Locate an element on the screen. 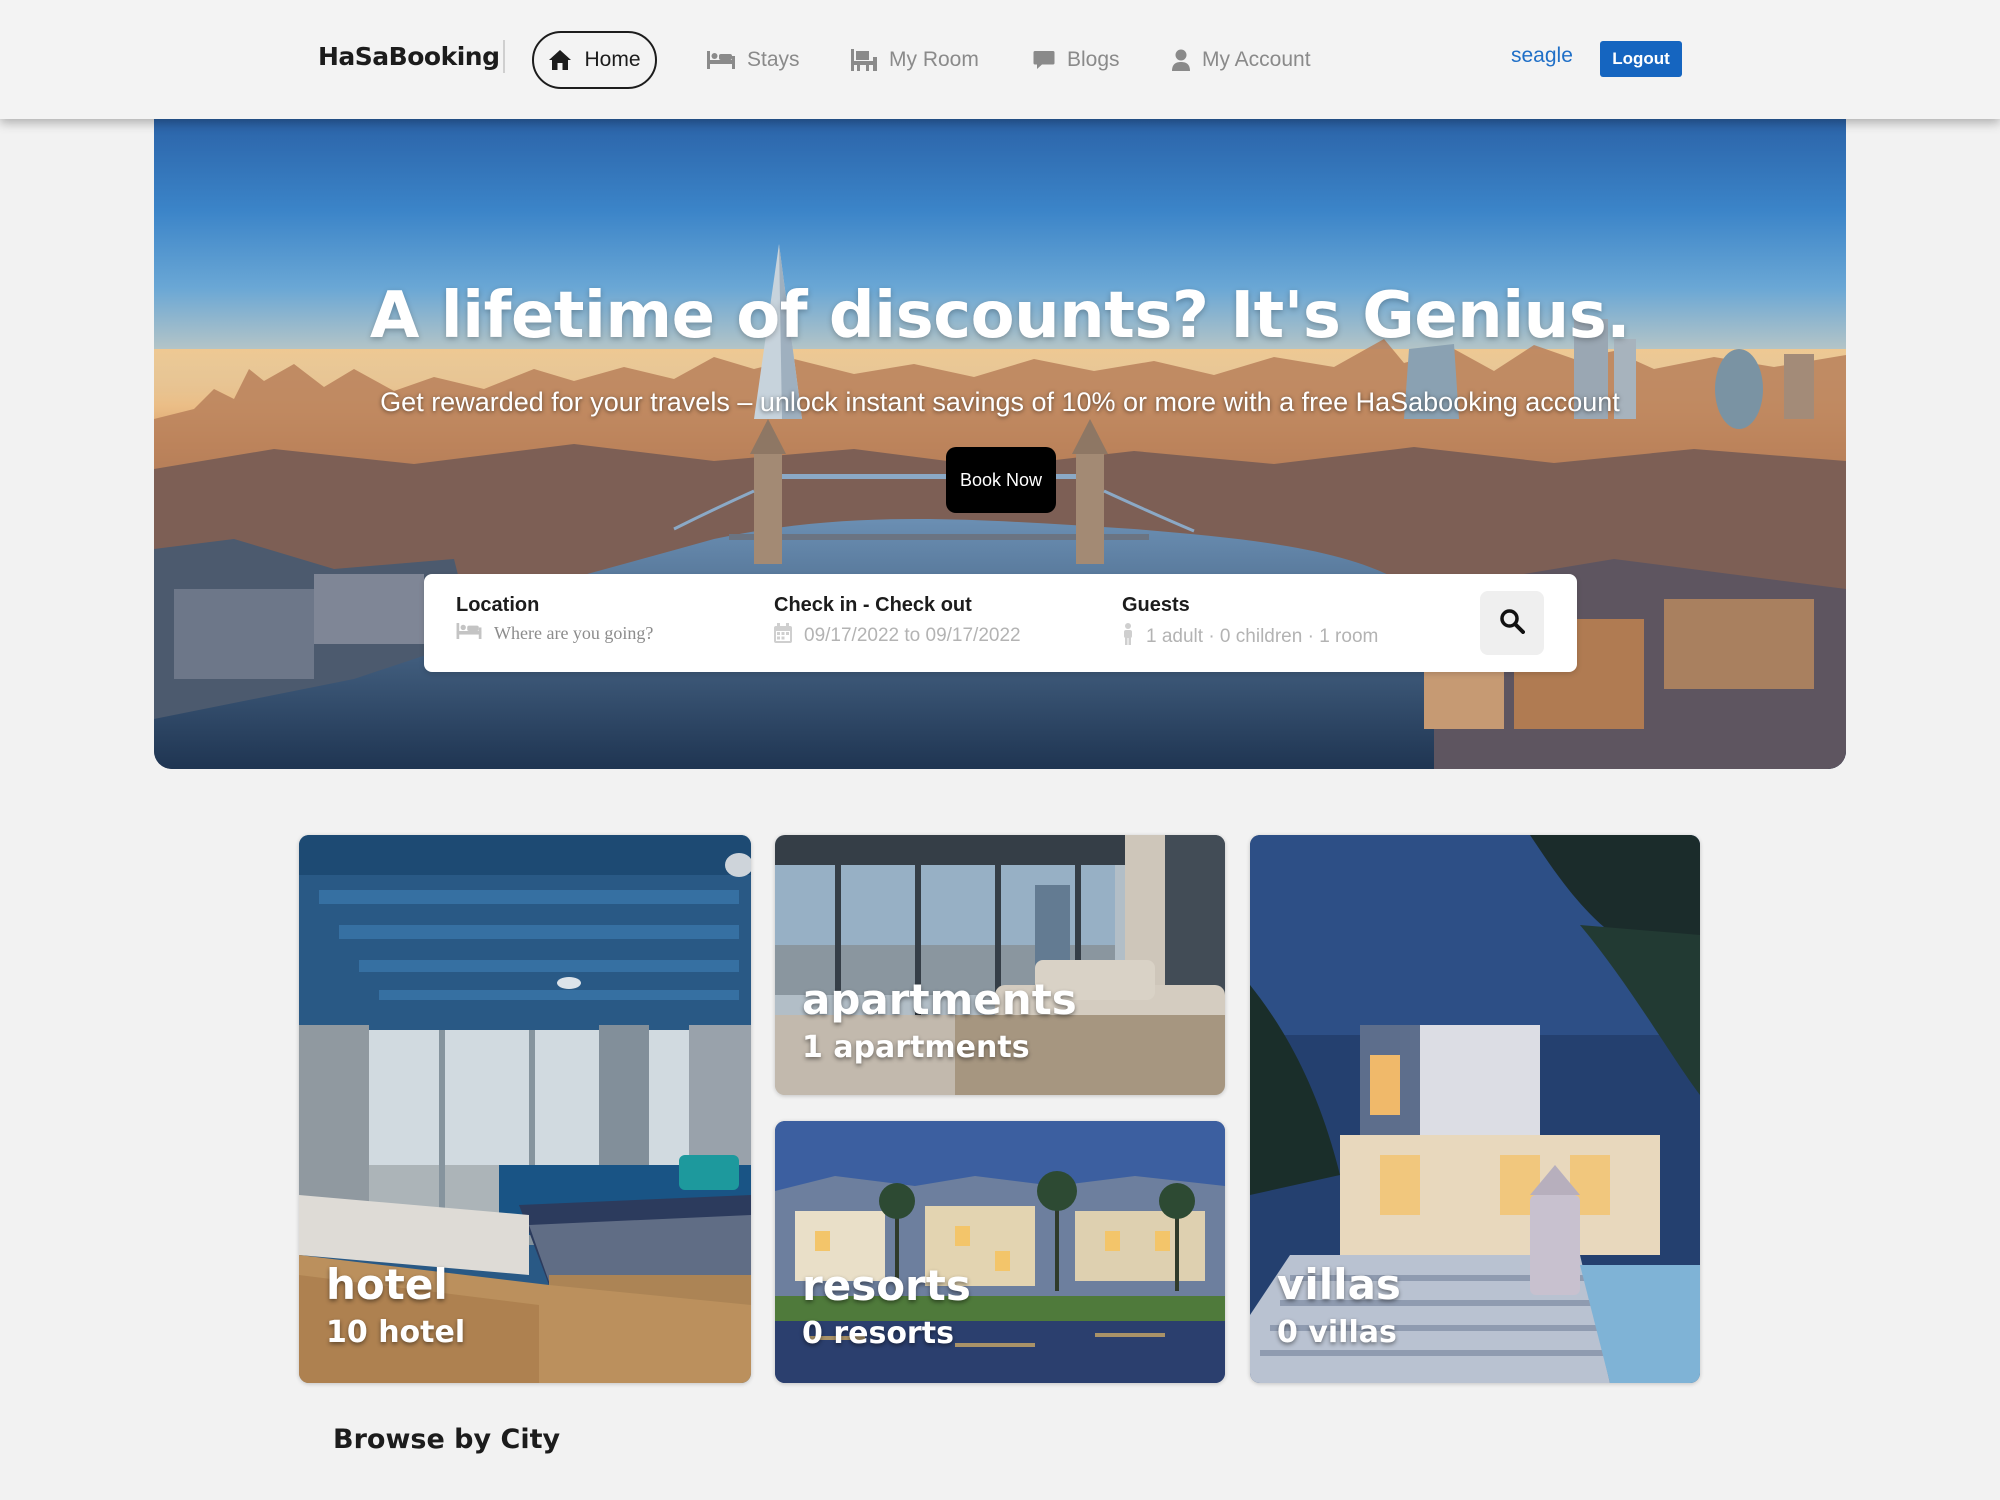  nav-item-my-account: My Account is located at coordinates (1241, 60).